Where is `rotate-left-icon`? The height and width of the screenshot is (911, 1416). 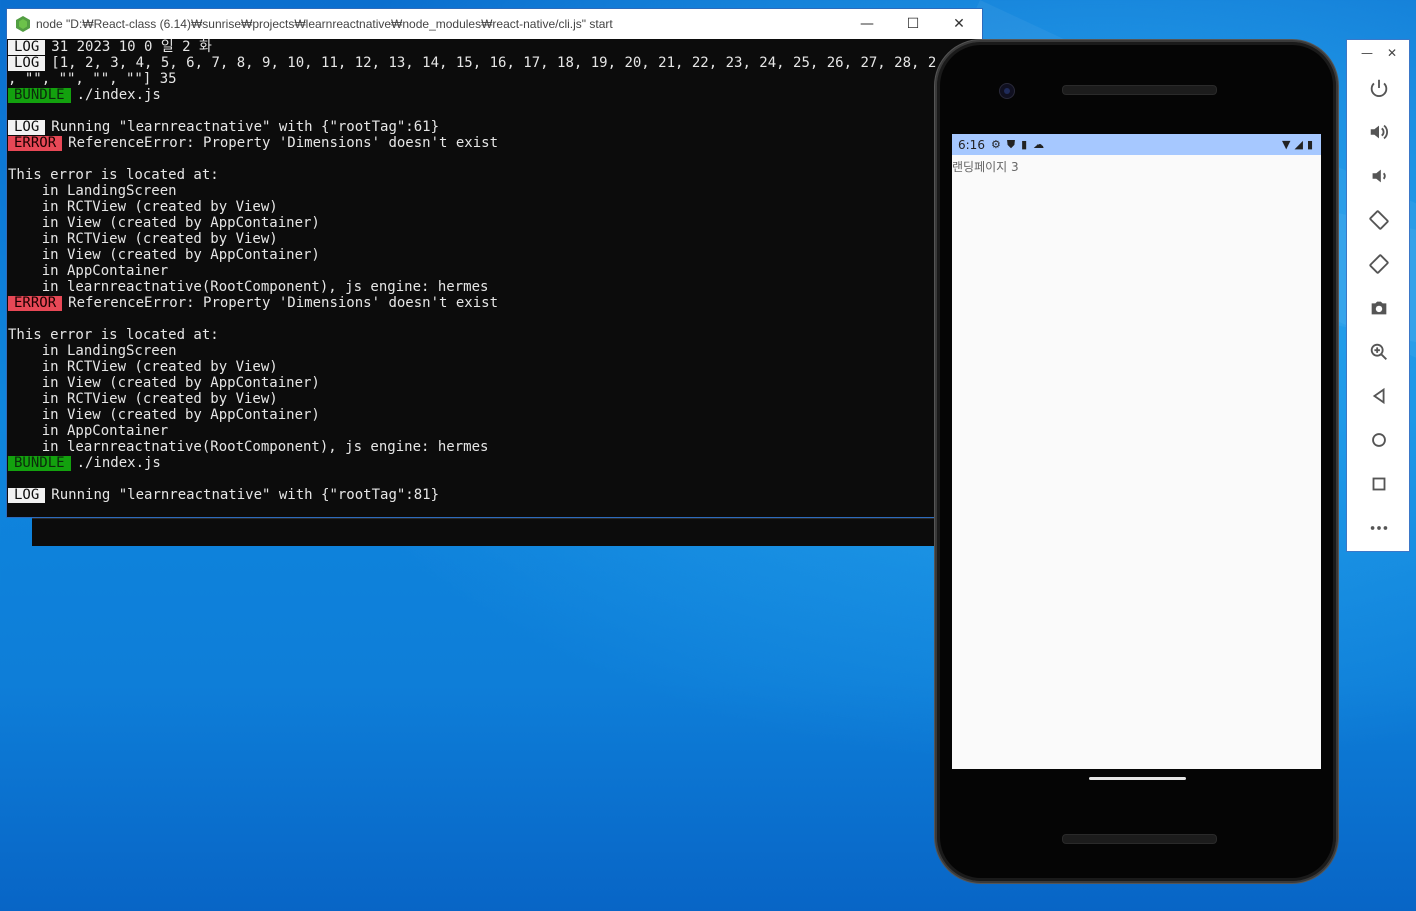
rotate-left-icon is located at coordinates (1379, 220).